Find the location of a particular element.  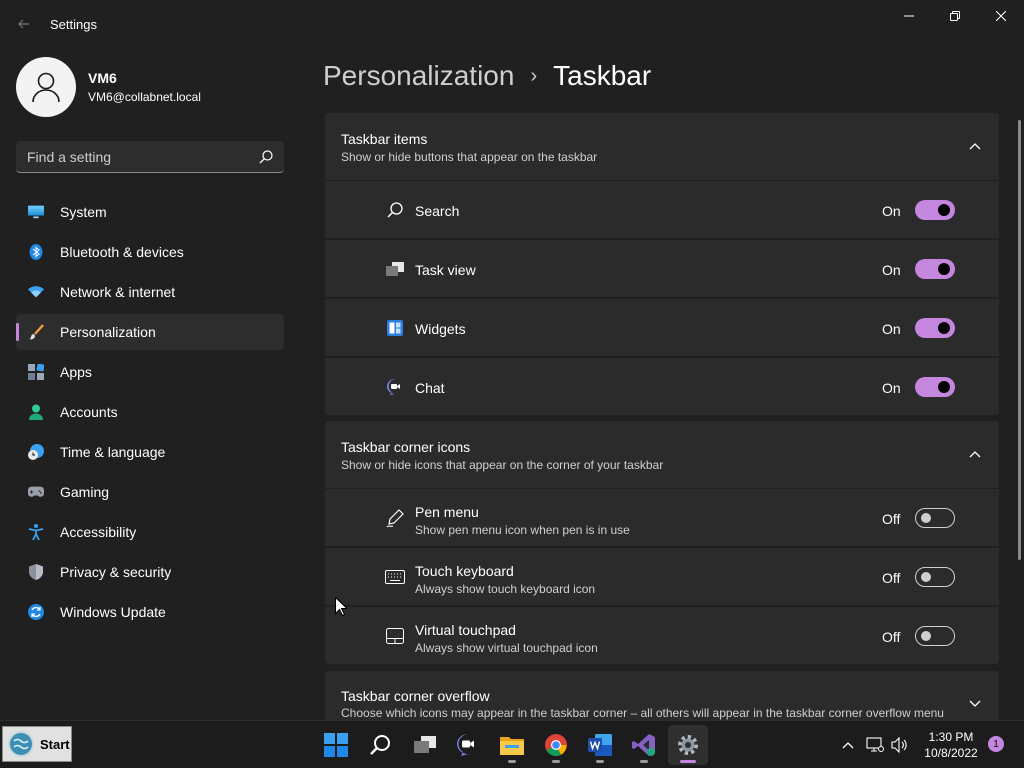

taskbar-word is located at coordinates (600, 745).